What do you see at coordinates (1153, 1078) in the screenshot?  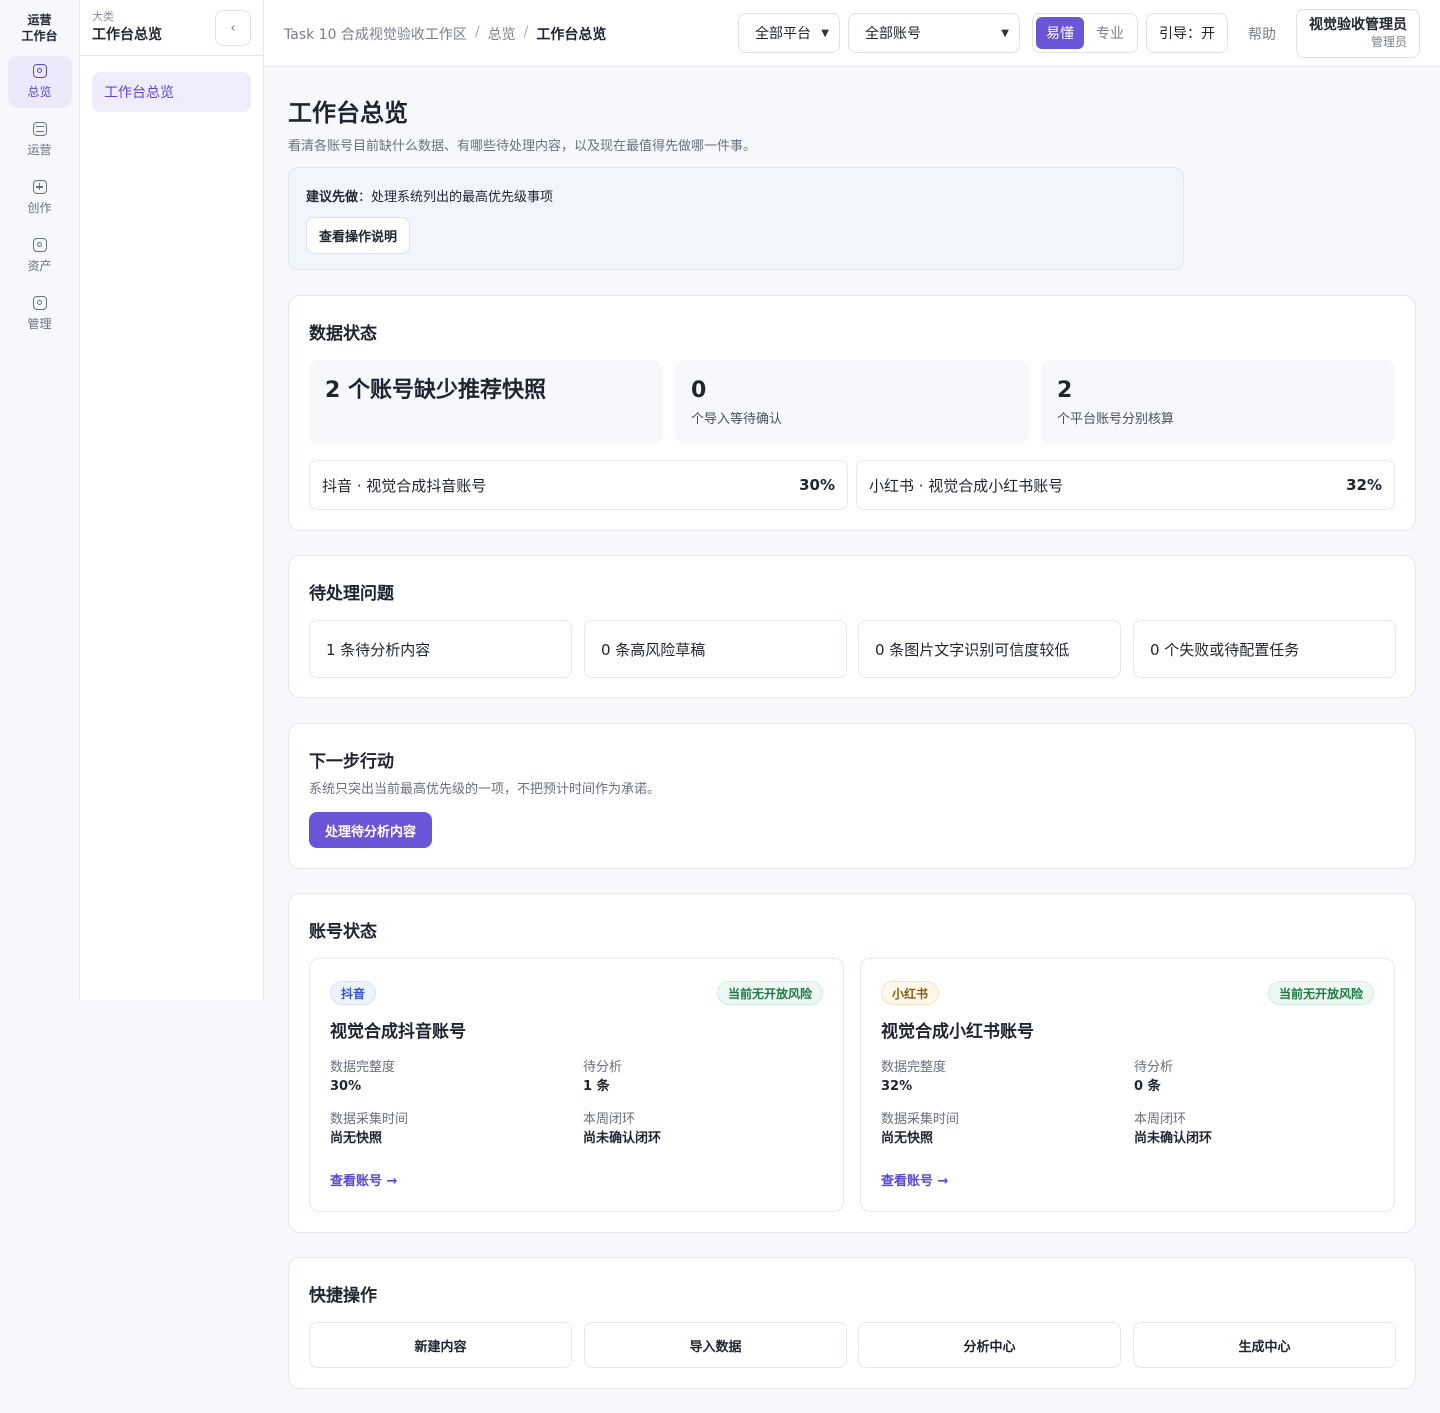 I see `pending-field: 待分析 0 条` at bounding box center [1153, 1078].